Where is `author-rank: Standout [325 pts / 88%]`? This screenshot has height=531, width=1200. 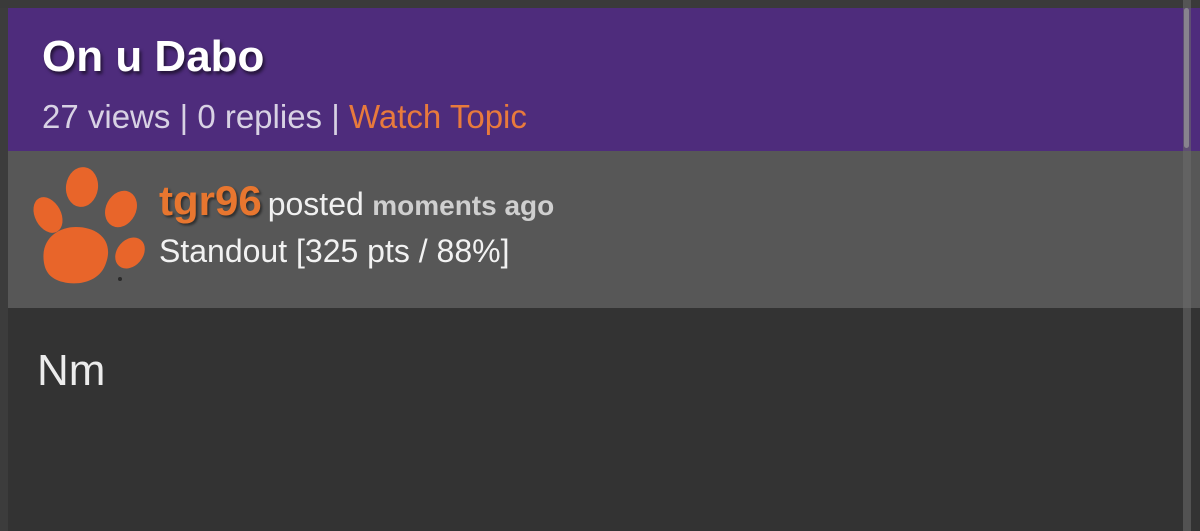 author-rank: Standout [325 pts / 88%] is located at coordinates (334, 251).